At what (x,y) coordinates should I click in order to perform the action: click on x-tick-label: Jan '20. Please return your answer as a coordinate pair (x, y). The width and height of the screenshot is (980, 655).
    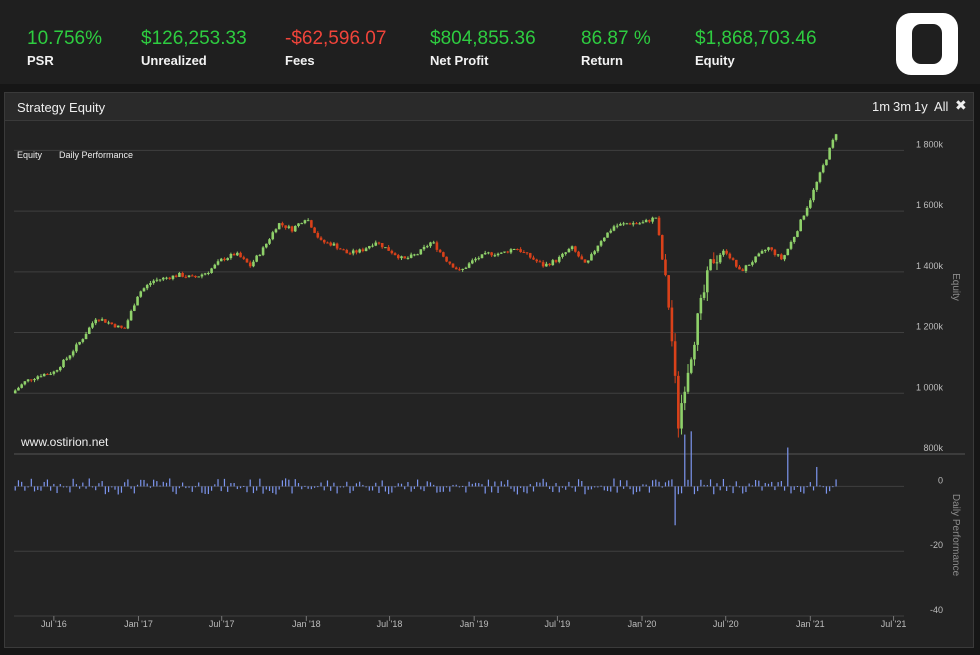
    Looking at the image, I should click on (642, 624).